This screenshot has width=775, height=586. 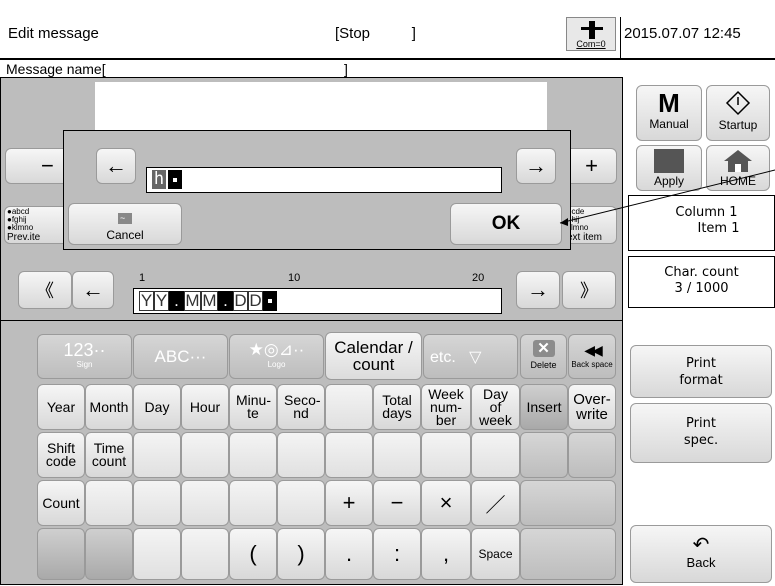 I want to click on home-button: HOME, so click(x=738, y=168).